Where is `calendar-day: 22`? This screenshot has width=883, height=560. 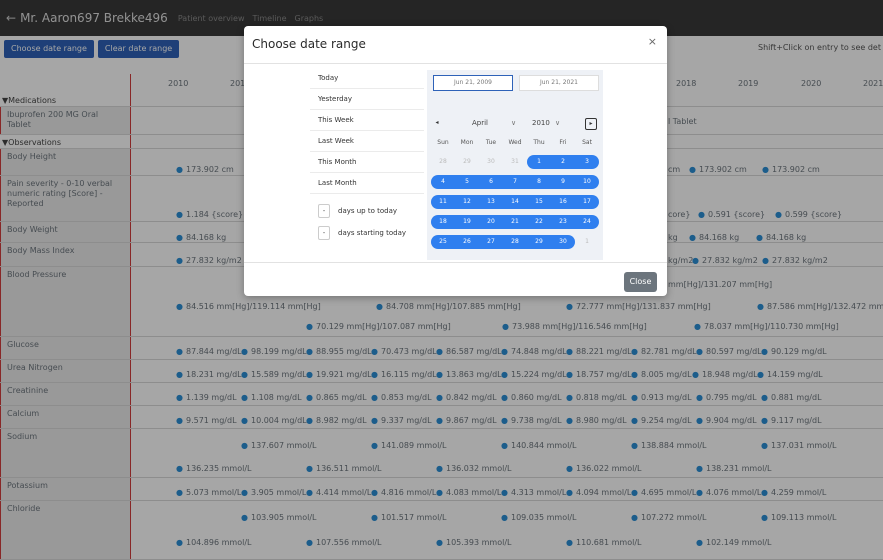
calendar-day: 22 is located at coordinates (539, 222).